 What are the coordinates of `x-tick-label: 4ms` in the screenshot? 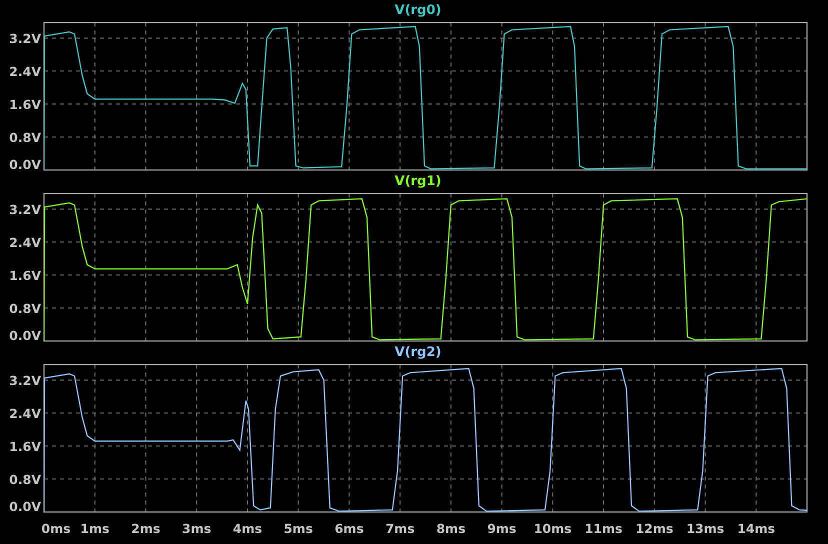 It's located at (247, 528).